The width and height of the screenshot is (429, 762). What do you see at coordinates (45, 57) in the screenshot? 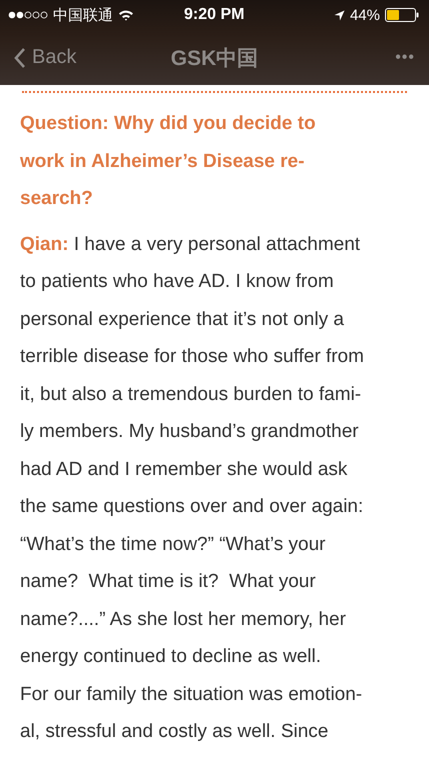
I see `back-button: Back` at bounding box center [45, 57].